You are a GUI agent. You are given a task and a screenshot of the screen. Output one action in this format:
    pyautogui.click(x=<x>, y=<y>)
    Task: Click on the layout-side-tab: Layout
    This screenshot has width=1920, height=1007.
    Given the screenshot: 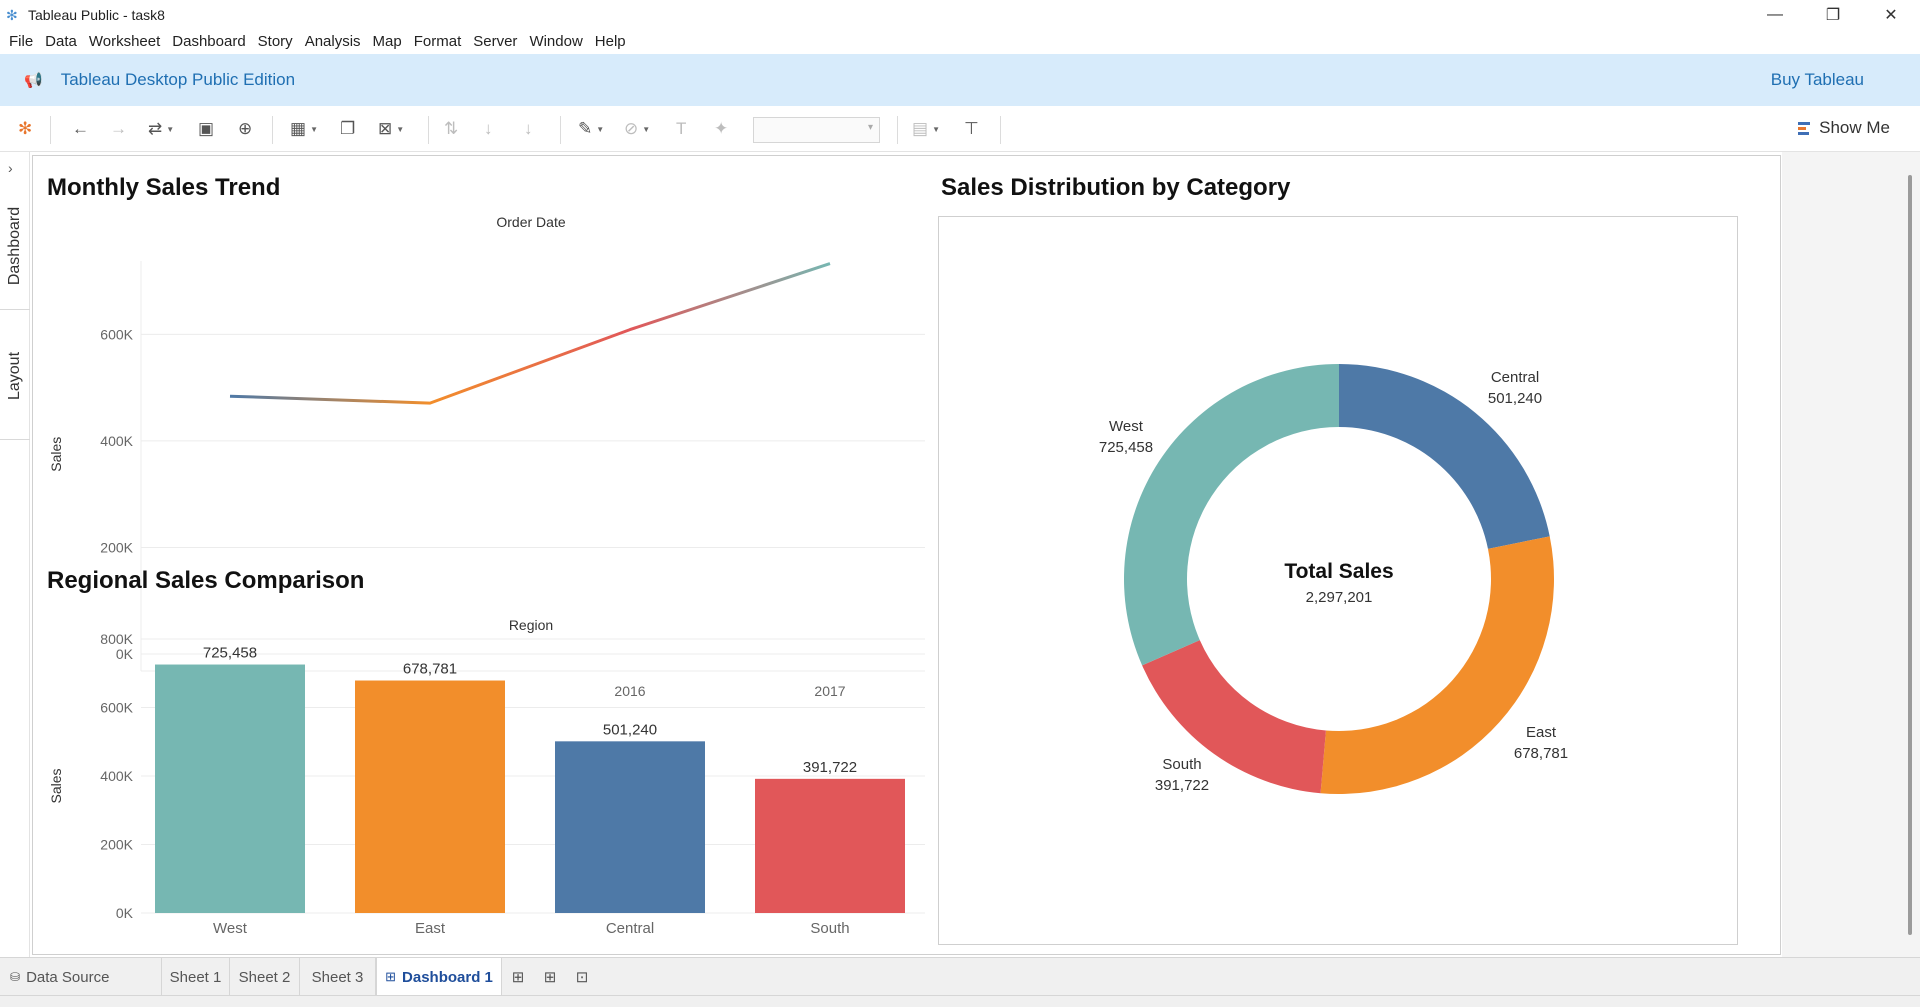 What is the action you would take?
    pyautogui.click(x=15, y=376)
    